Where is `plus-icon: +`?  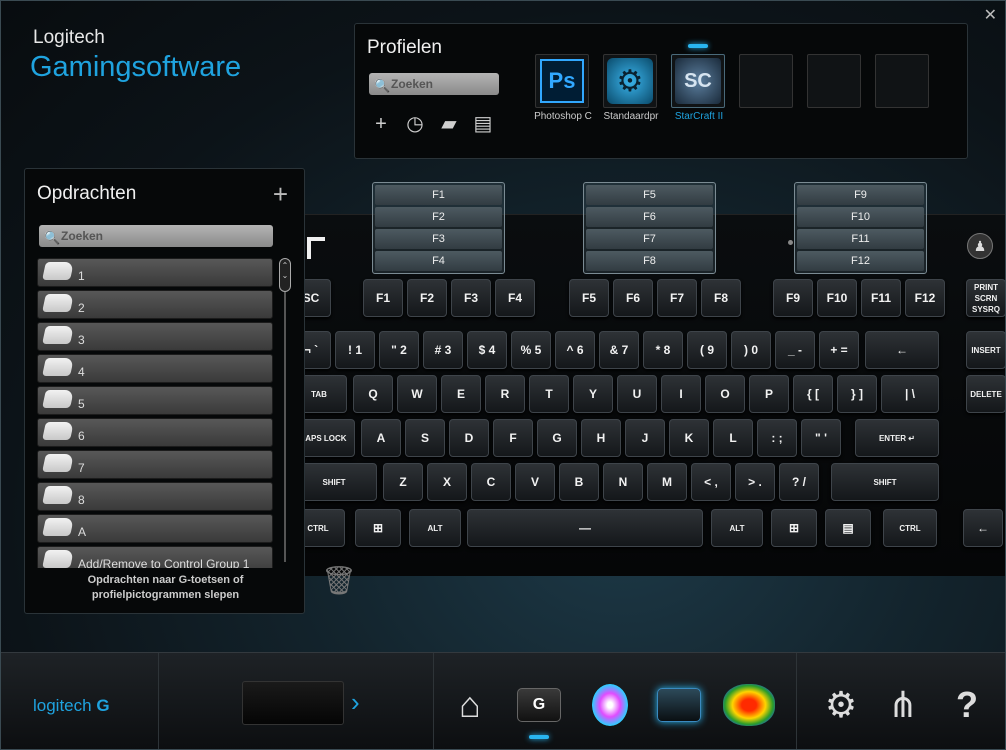
plus-icon: + is located at coordinates (381, 124).